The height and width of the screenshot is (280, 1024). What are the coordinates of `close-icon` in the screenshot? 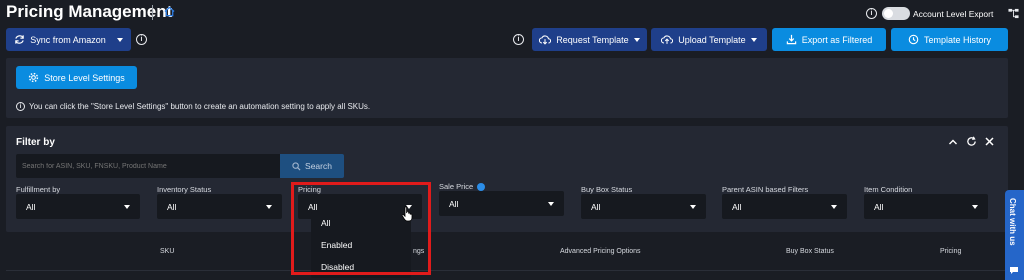 It's located at (989, 141).